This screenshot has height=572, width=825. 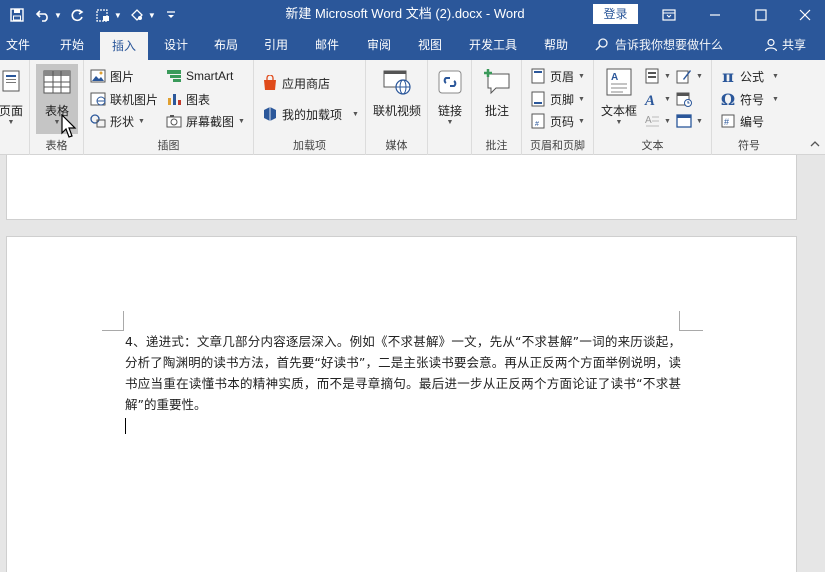 I want to click on my-addins-button: 我的加载项 ▼, so click(x=310, y=114).